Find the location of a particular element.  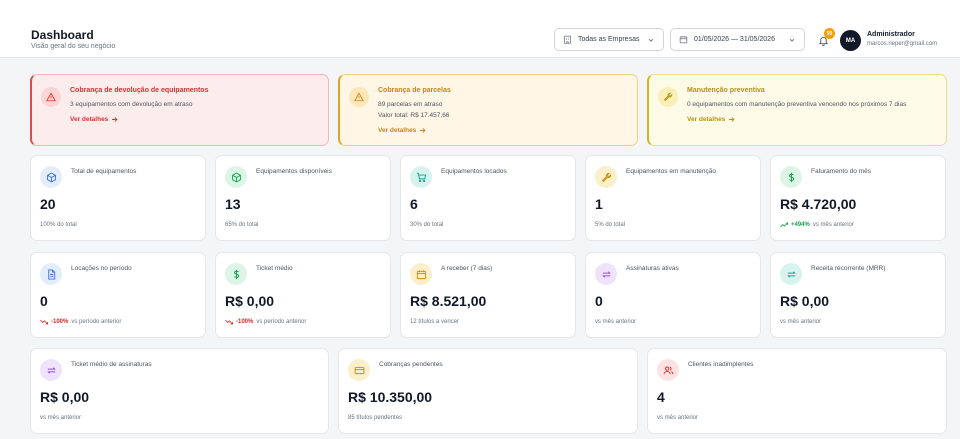

kpi-subtext: 30% do total is located at coordinates (427, 225).